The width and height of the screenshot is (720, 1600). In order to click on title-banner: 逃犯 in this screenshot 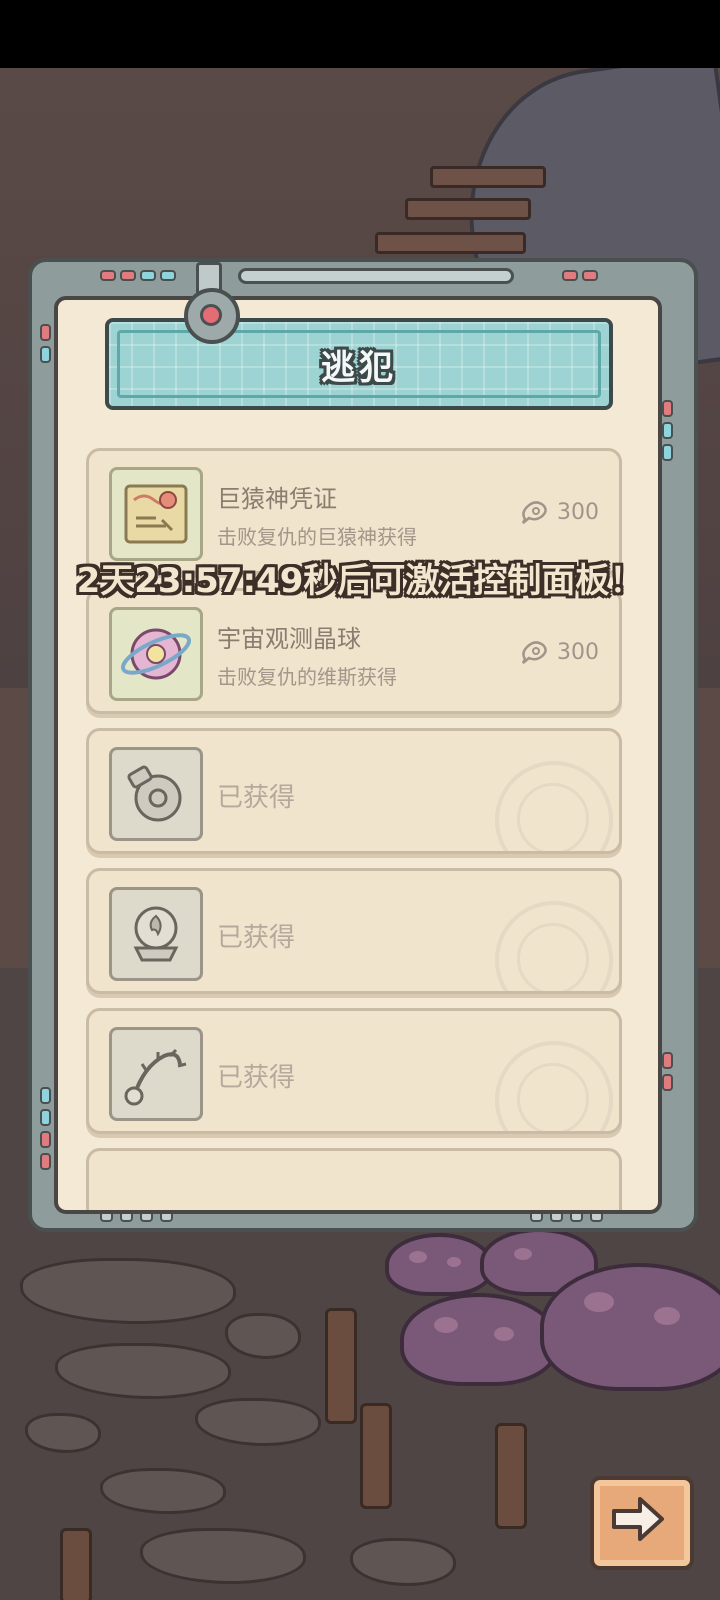, I will do `click(359, 364)`.